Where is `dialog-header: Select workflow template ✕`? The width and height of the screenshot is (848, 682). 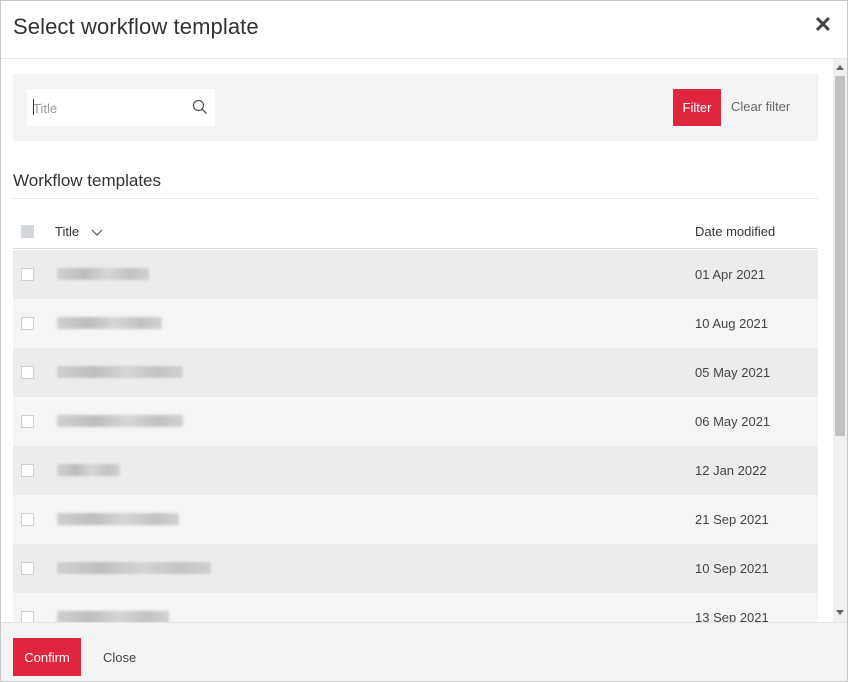
dialog-header: Select workflow template ✕ is located at coordinates (424, 30).